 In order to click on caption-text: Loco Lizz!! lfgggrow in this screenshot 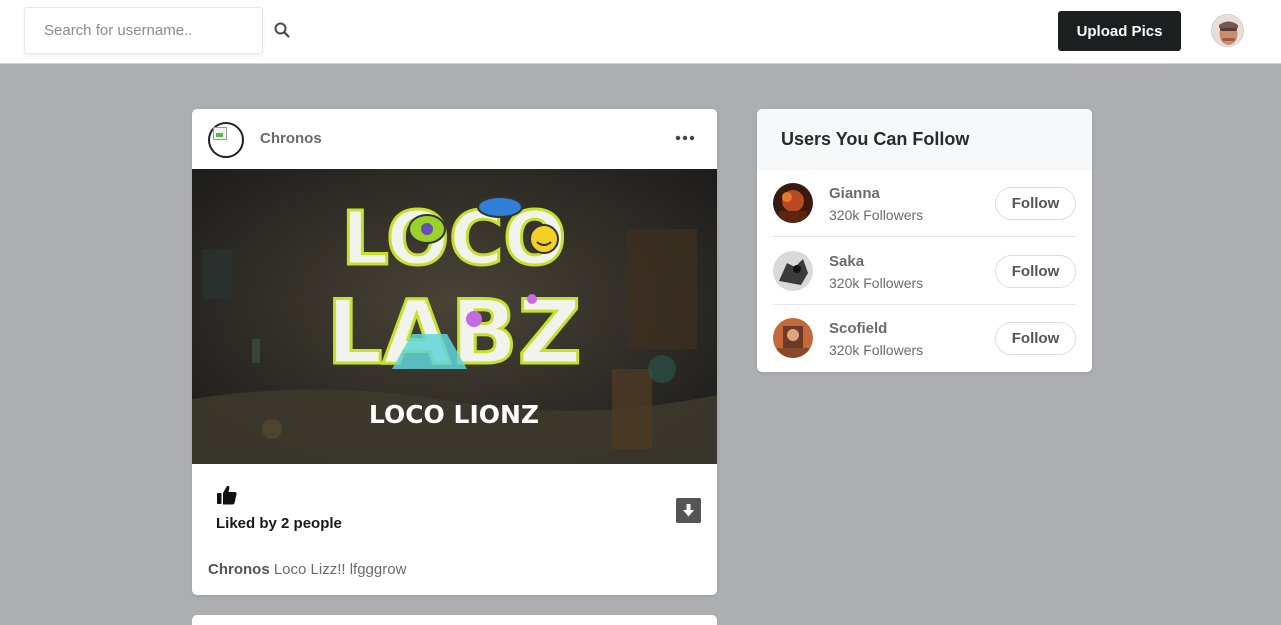, I will do `click(340, 569)`.